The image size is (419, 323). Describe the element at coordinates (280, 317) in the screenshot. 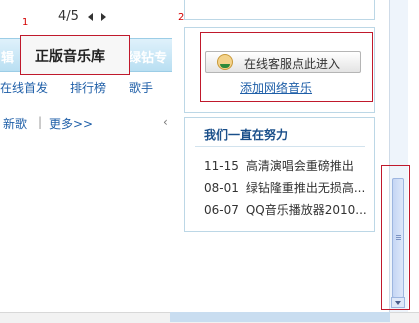

I see `bottom-scroll-region` at that location.